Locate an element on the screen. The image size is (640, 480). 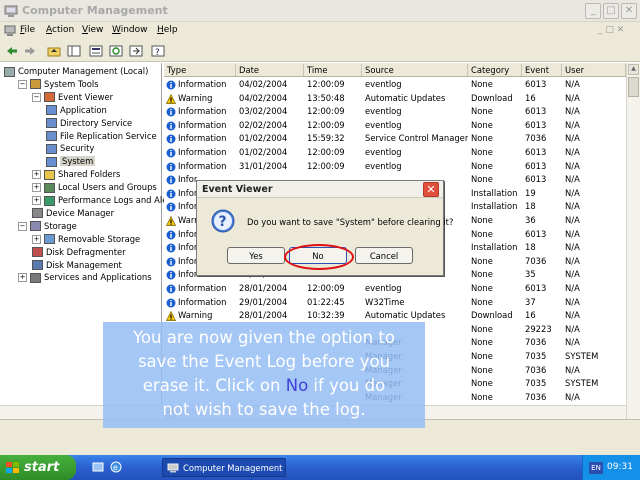
tree-item: System is located at coordinates (71, 161).